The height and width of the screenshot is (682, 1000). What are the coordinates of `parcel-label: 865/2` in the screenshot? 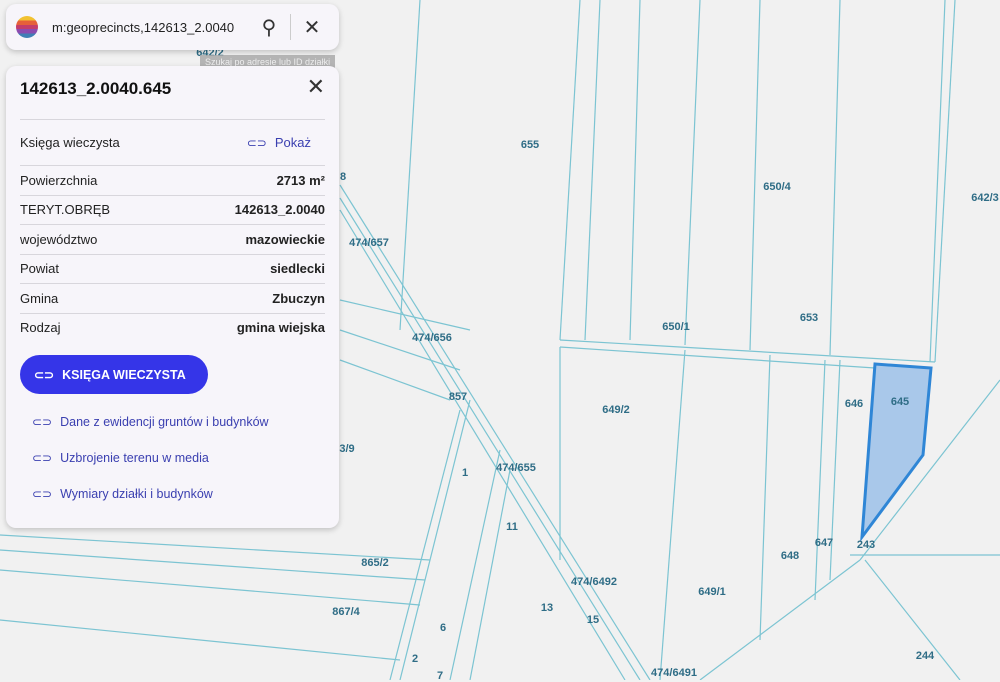 It's located at (375, 563).